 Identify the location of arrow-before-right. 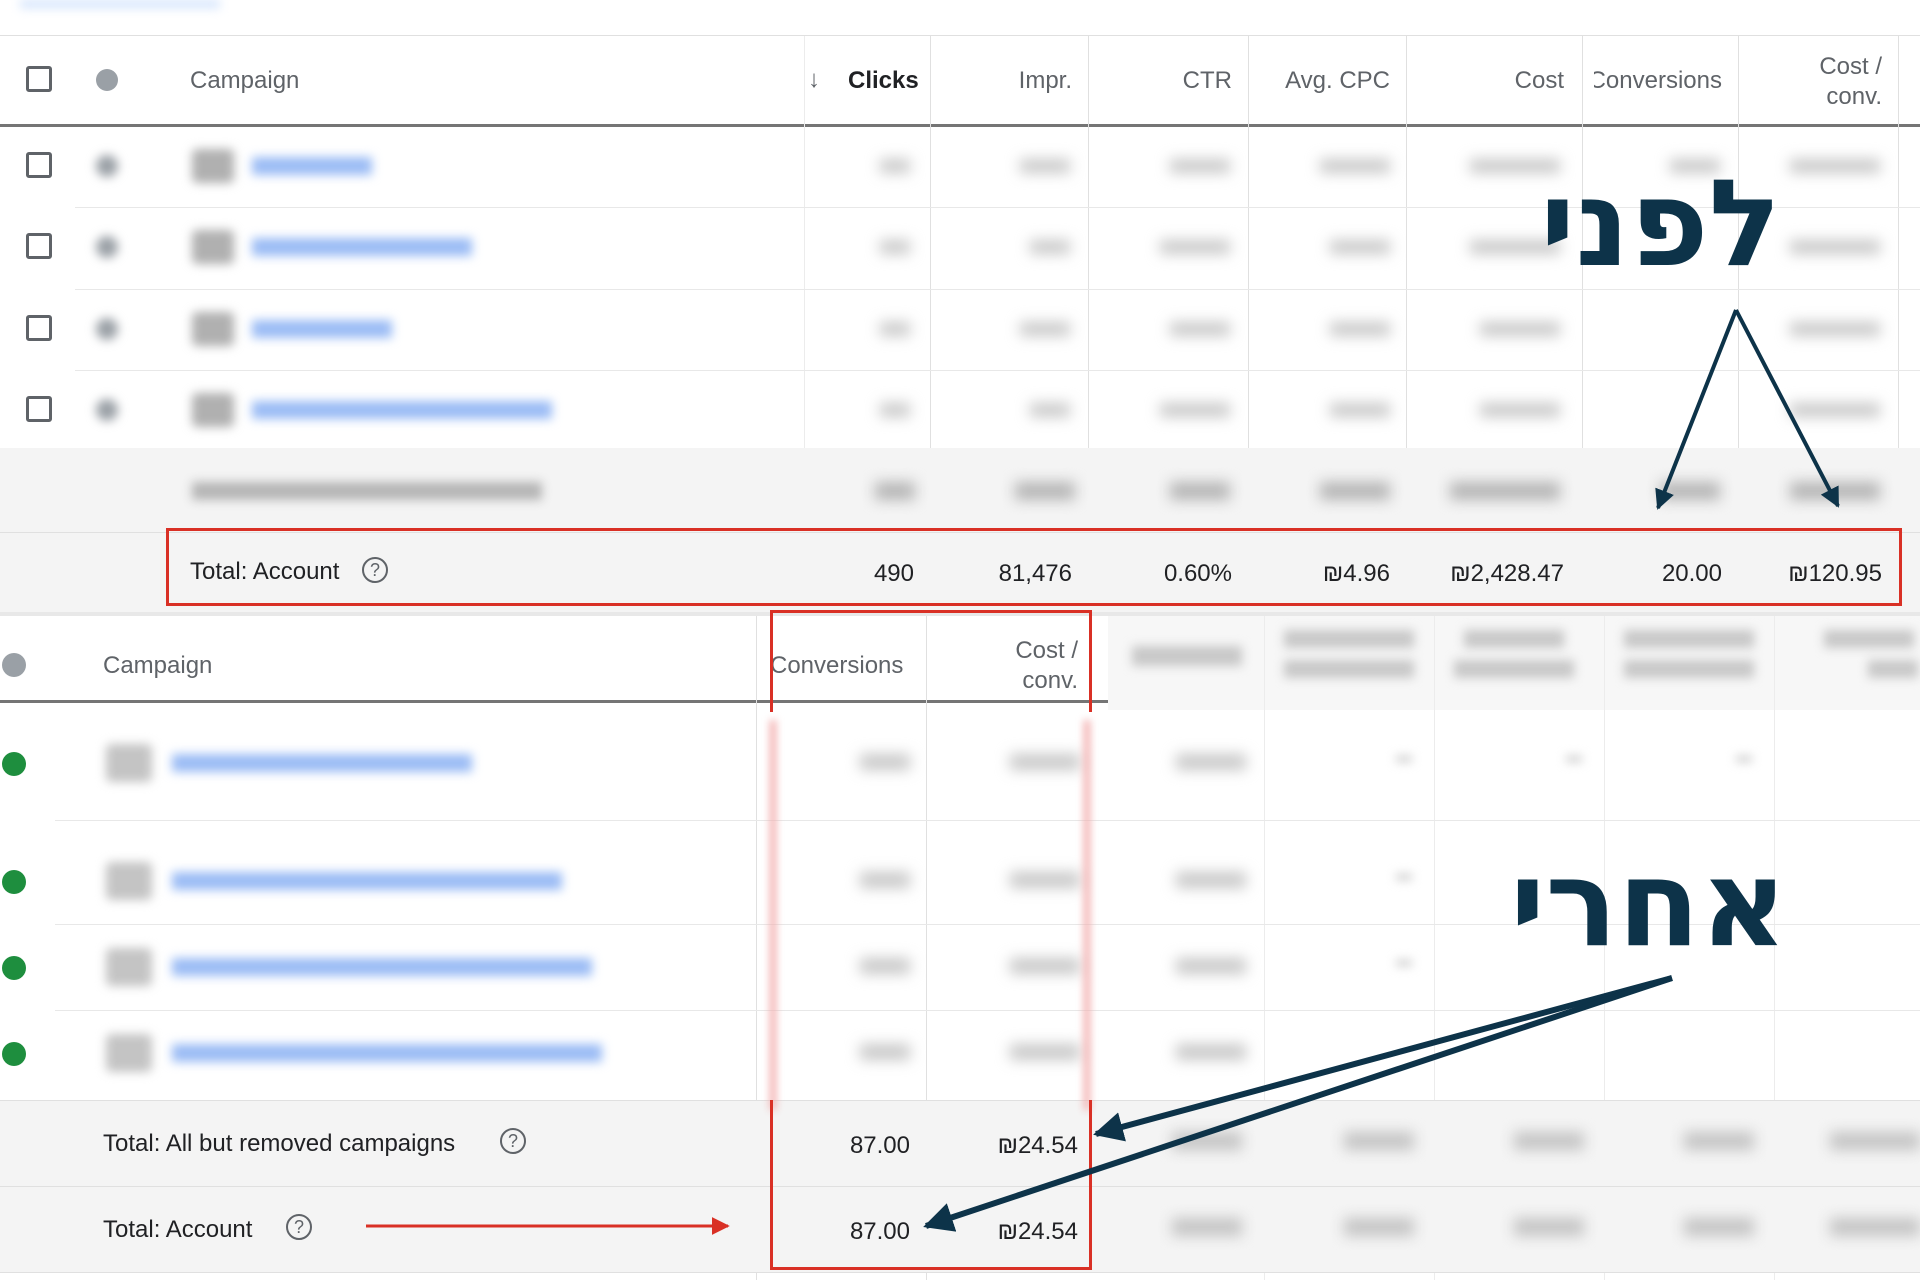
(1787, 408).